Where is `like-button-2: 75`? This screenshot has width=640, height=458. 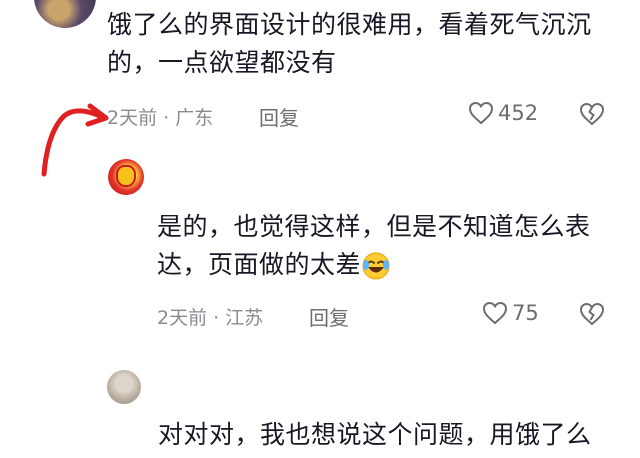
like-button-2: 75 is located at coordinates (510, 313).